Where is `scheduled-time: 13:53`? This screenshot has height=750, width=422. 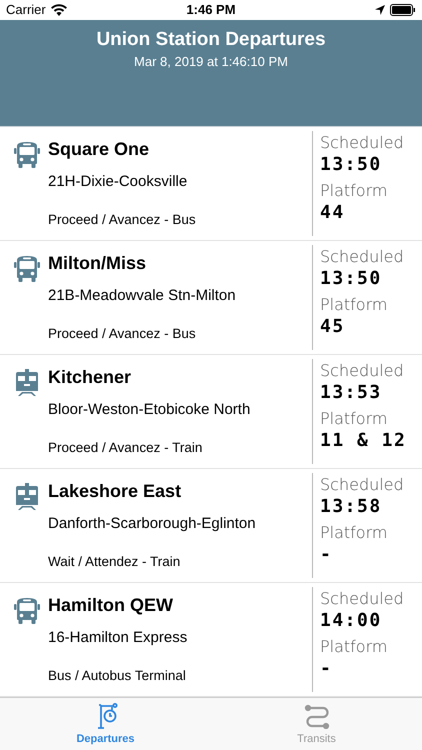
scheduled-time: 13:53 is located at coordinates (351, 393).